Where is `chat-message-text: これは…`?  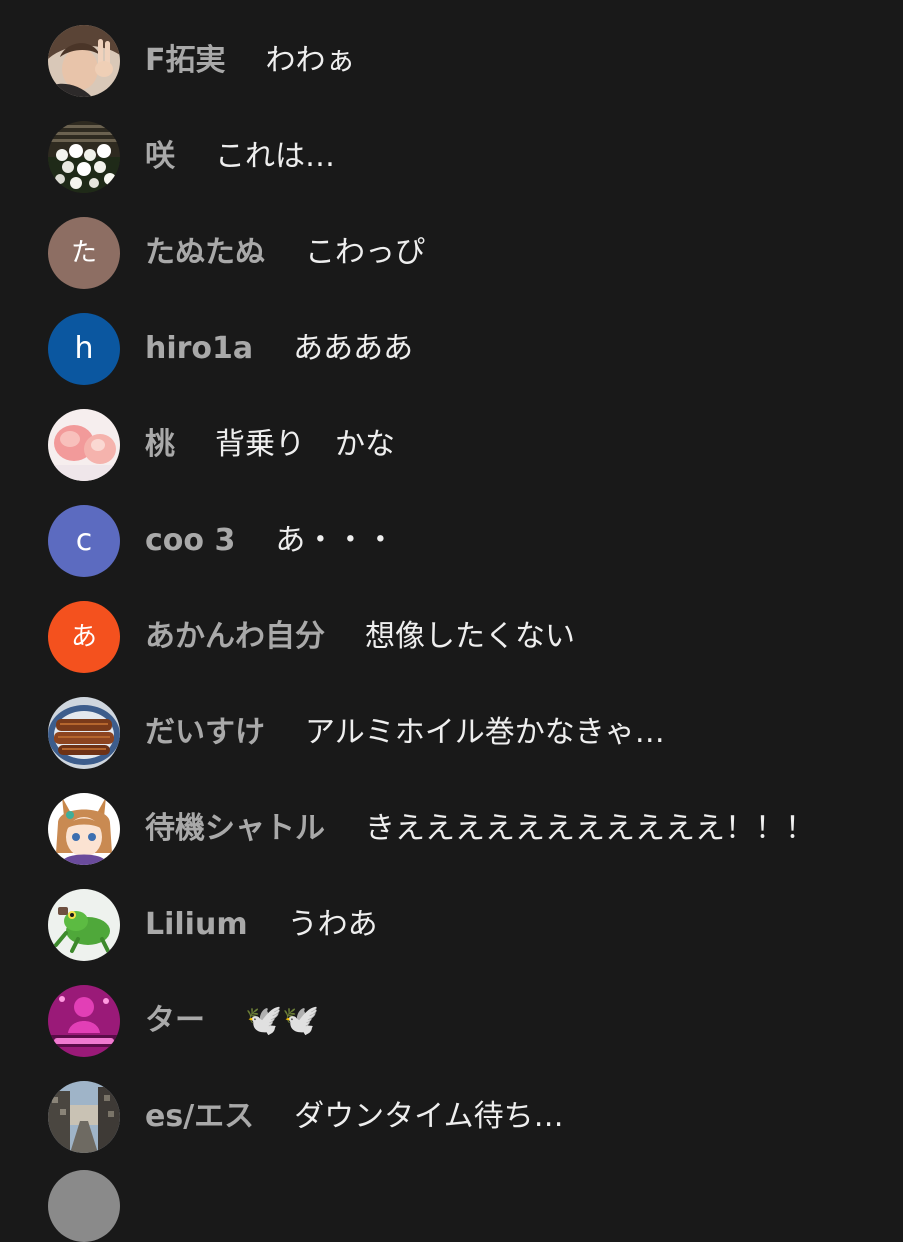
chat-message-text: これは… is located at coordinates (275, 156).